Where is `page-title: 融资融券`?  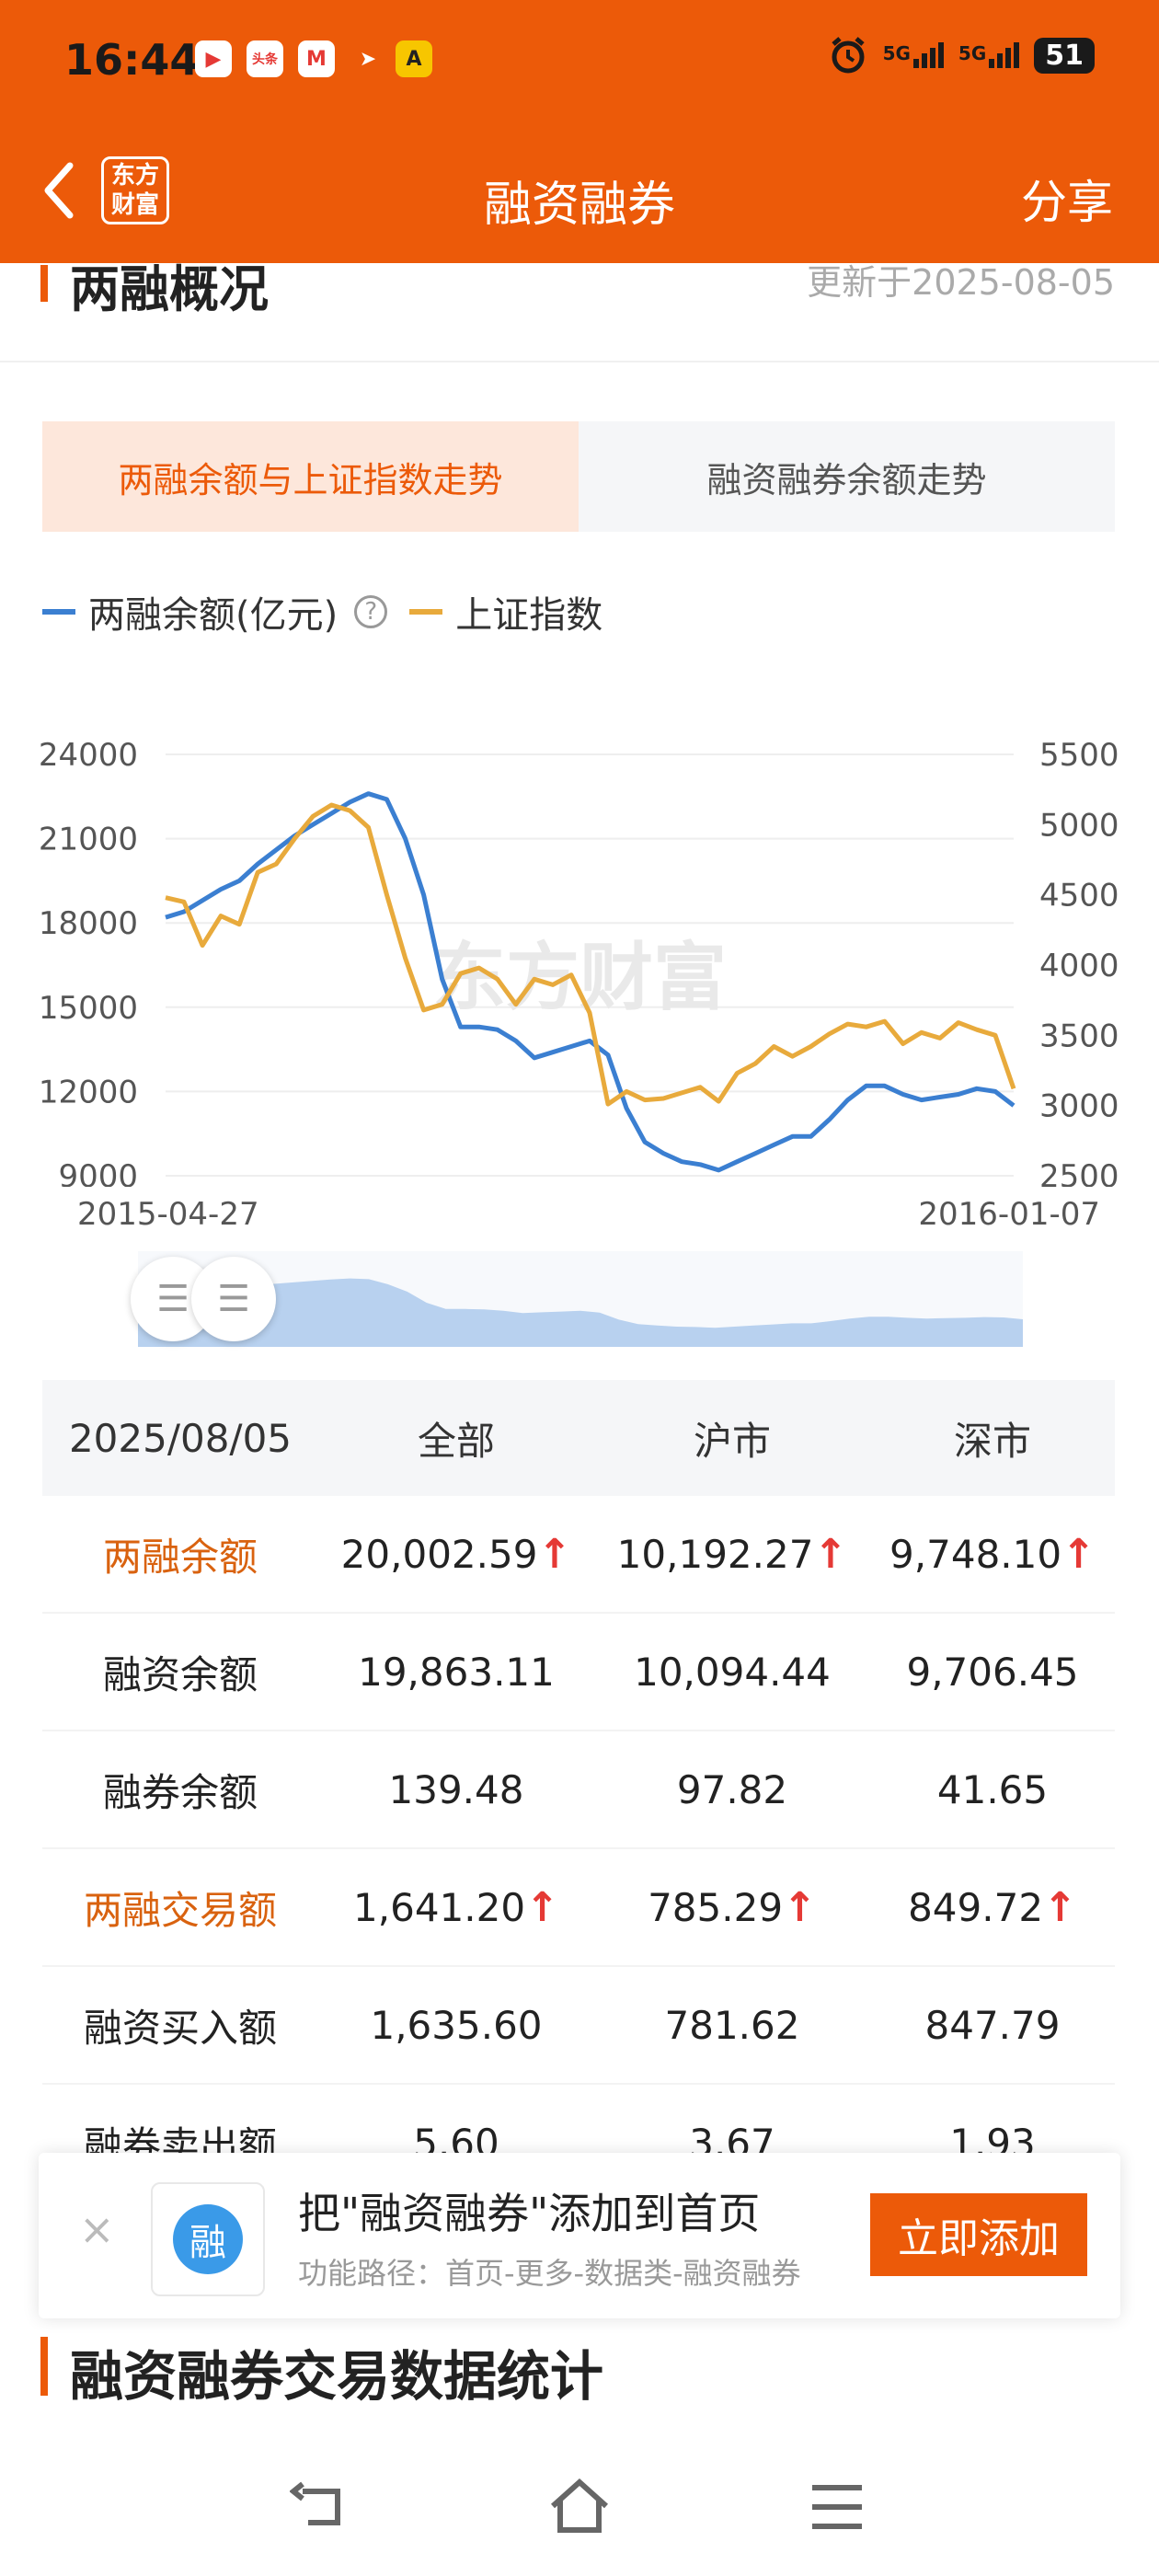
page-title: 融资融券 is located at coordinates (579, 205).